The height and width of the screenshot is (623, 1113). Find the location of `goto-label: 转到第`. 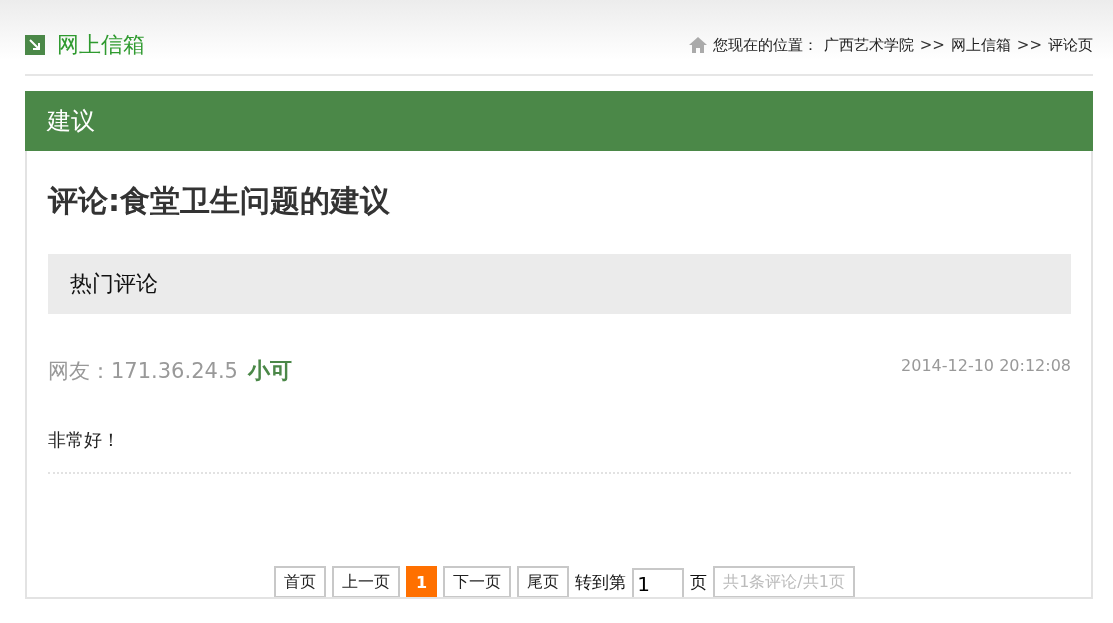

goto-label: 转到第 is located at coordinates (601, 582).